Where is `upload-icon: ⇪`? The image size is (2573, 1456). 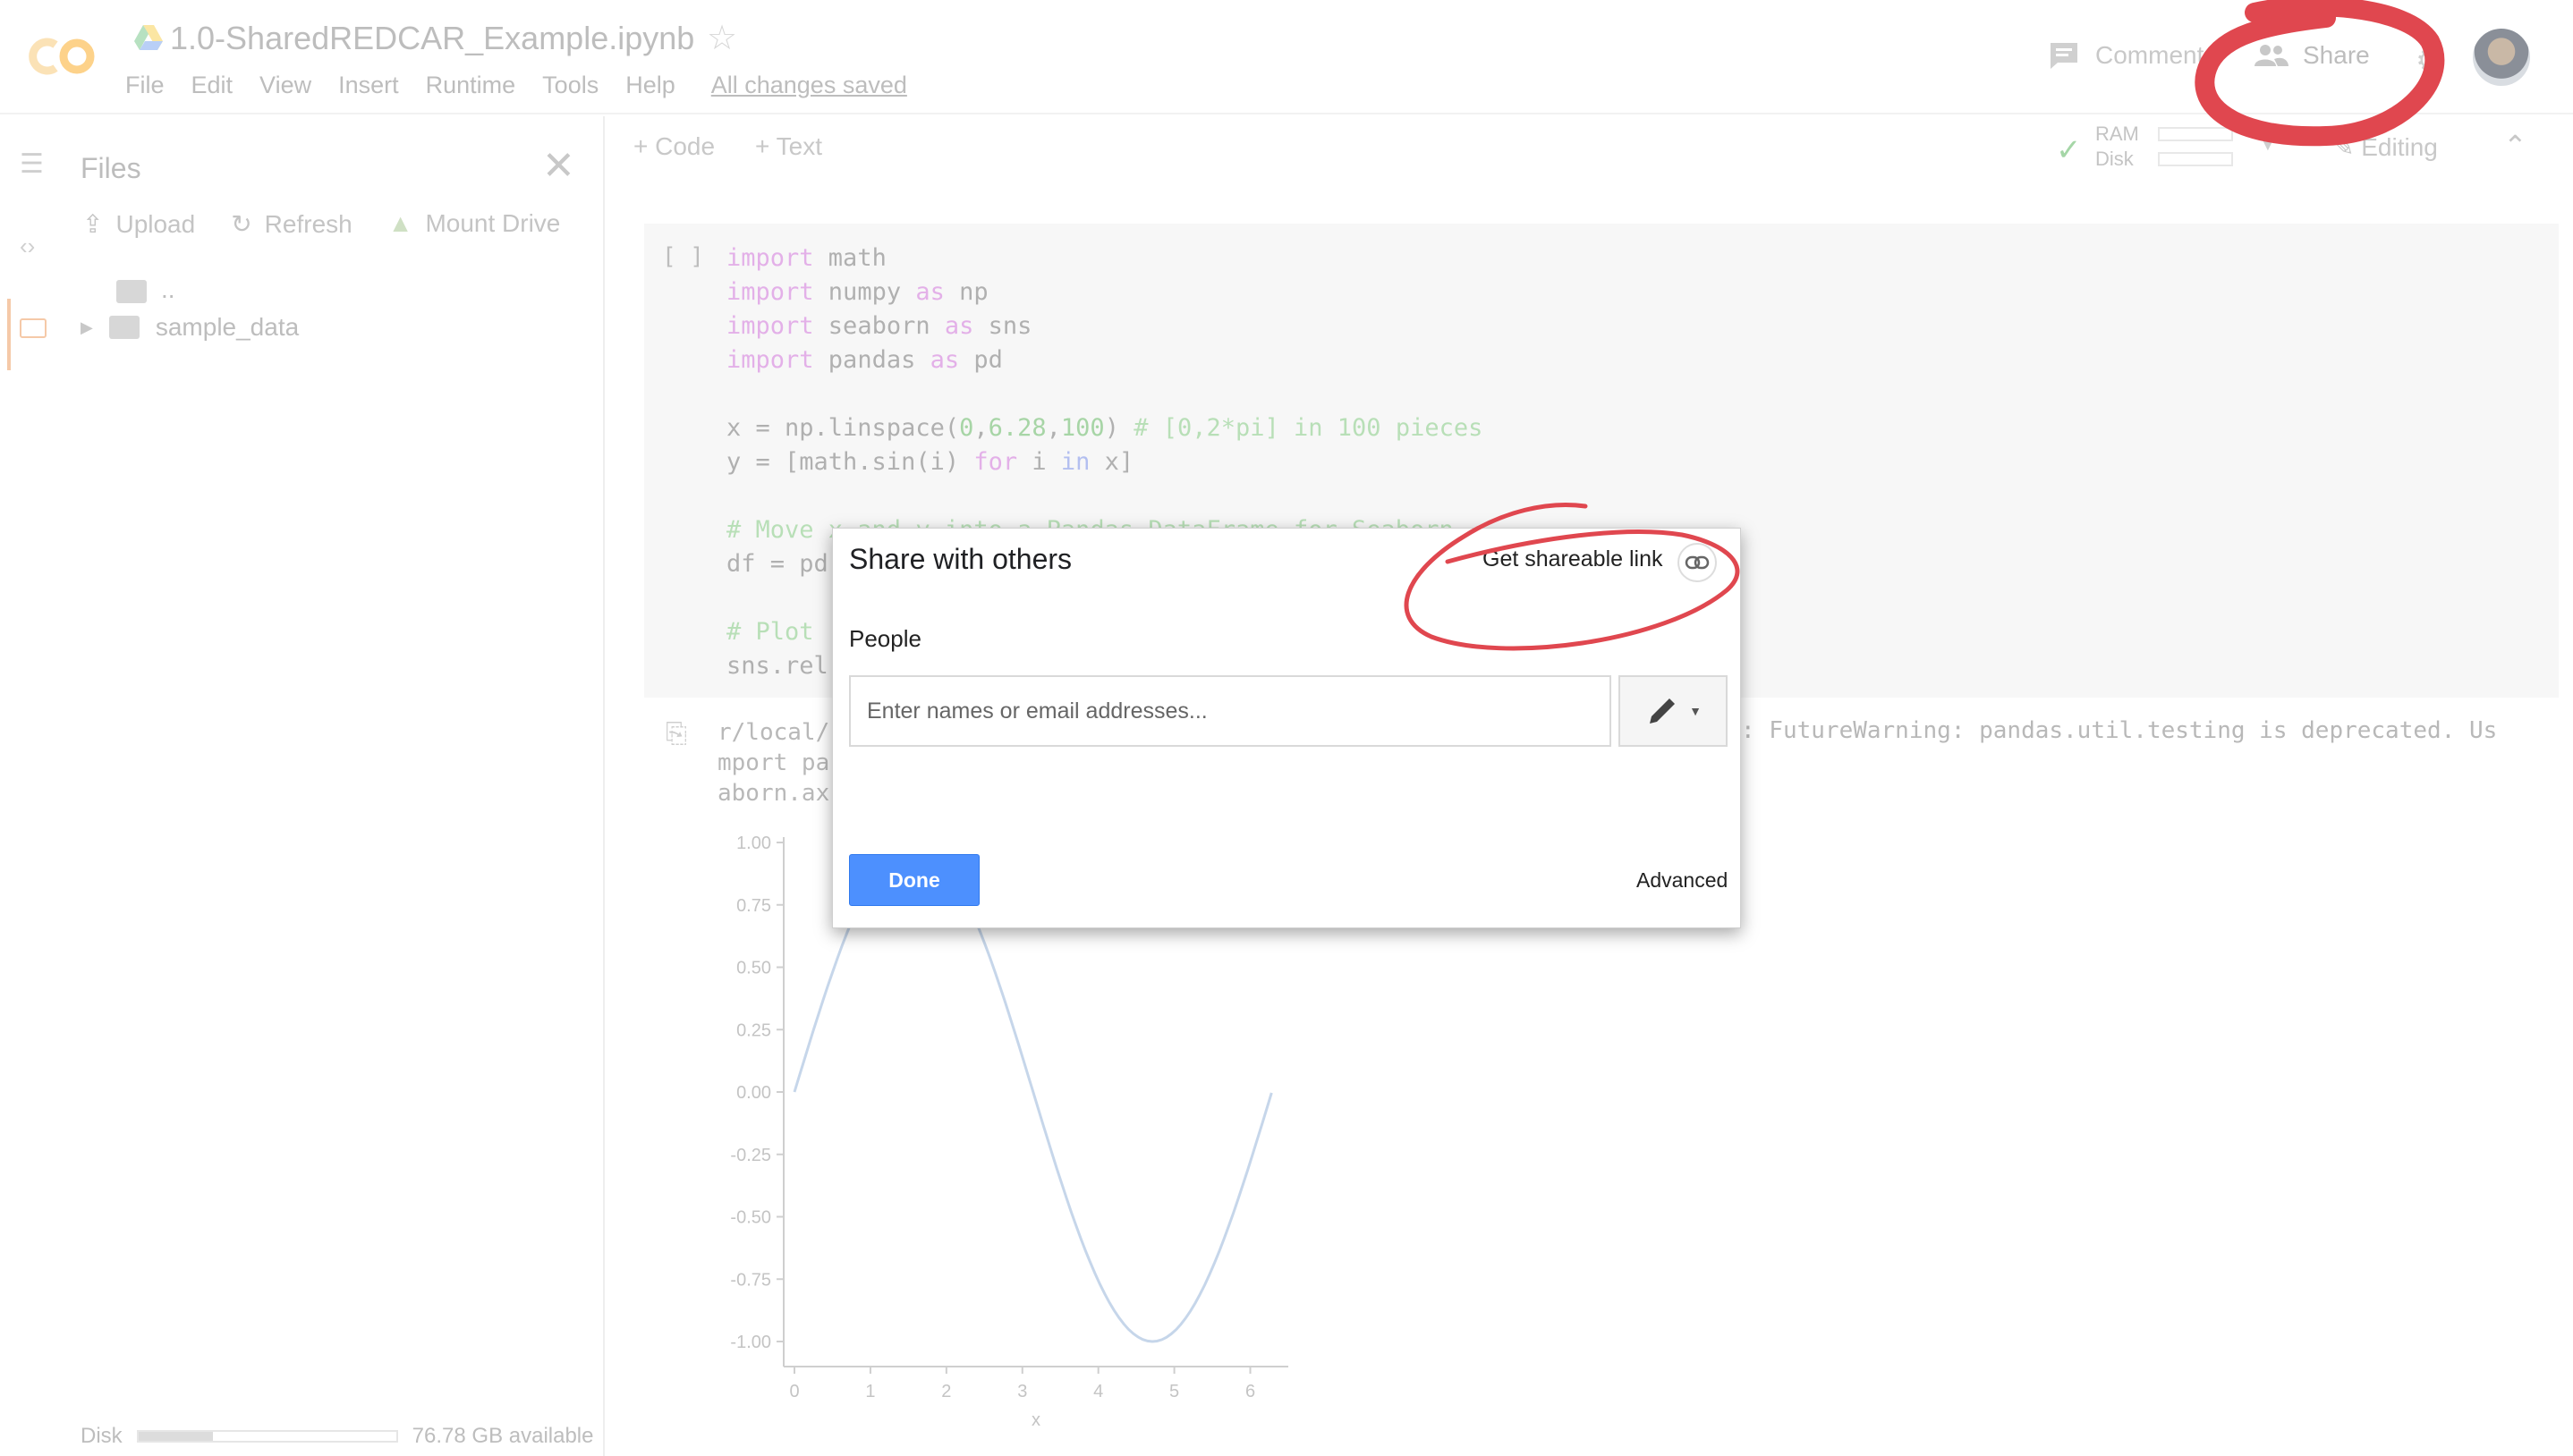
upload-icon: ⇪ is located at coordinates (93, 224).